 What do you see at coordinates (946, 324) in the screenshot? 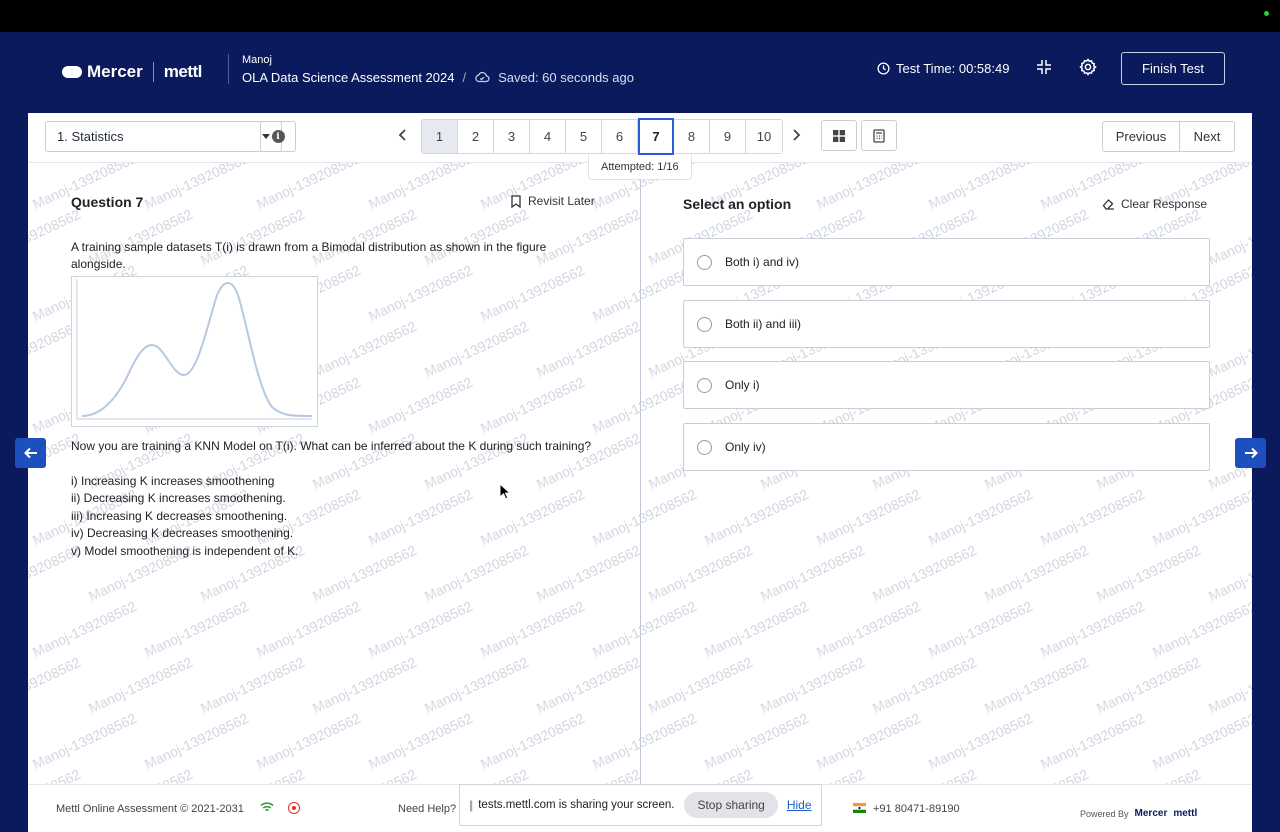
I see `option-2: Both ii) and iii)` at bounding box center [946, 324].